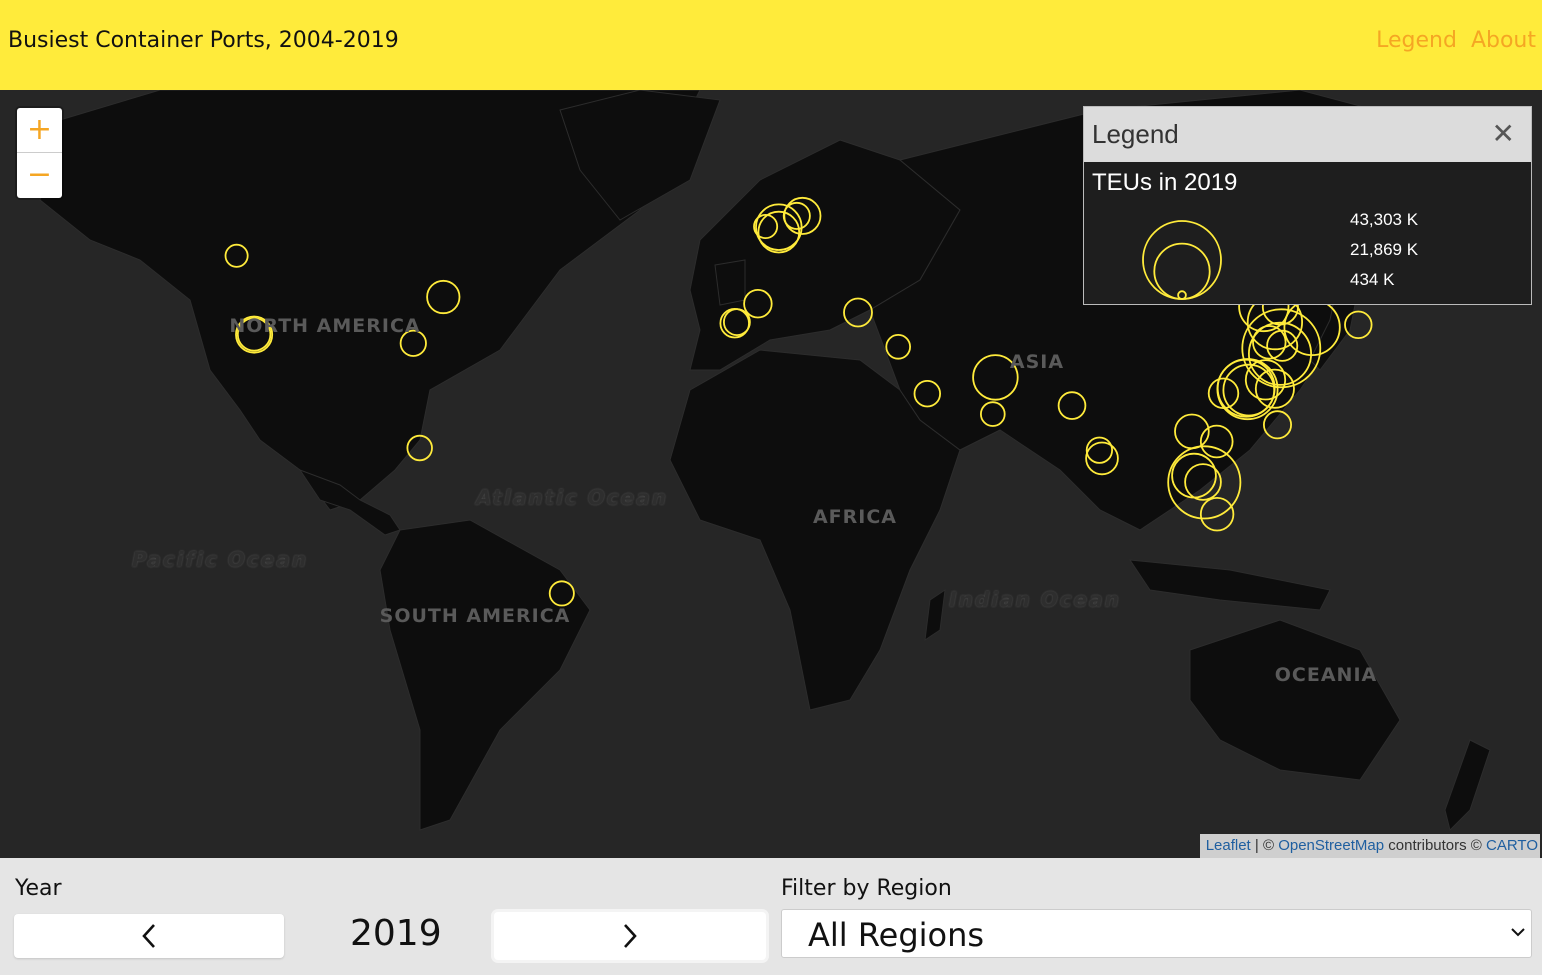  Describe the element at coordinates (1135, 134) in the screenshot. I see `legend-title: Legend` at that location.